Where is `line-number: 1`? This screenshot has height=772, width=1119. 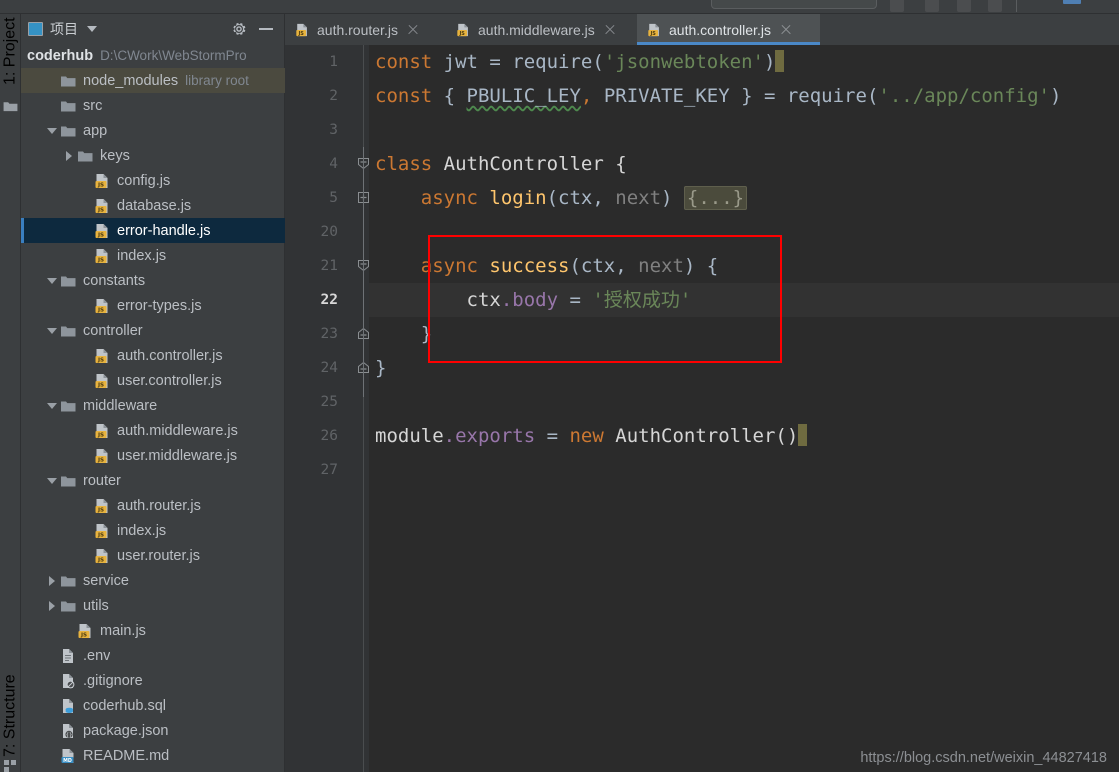 line-number: 1 is located at coordinates (333, 62).